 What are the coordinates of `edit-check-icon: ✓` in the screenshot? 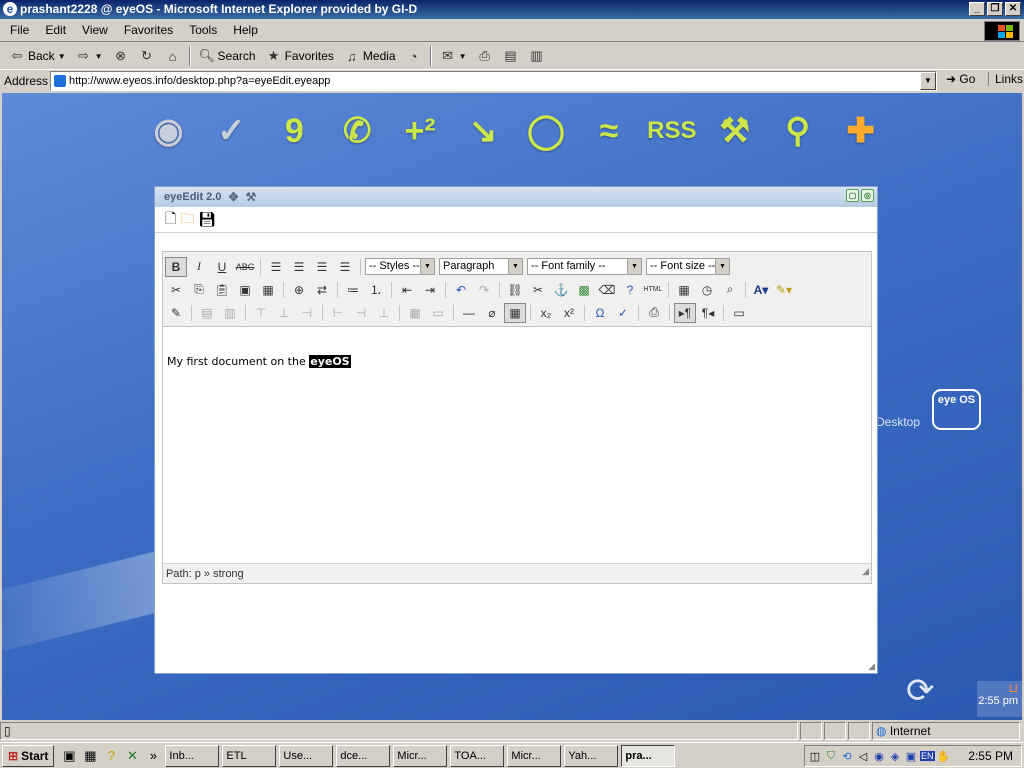 It's located at (231, 131).